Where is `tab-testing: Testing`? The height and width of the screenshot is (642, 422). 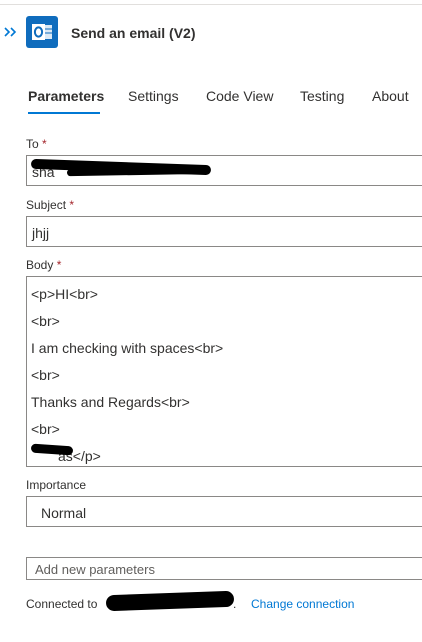 tab-testing: Testing is located at coordinates (322, 96).